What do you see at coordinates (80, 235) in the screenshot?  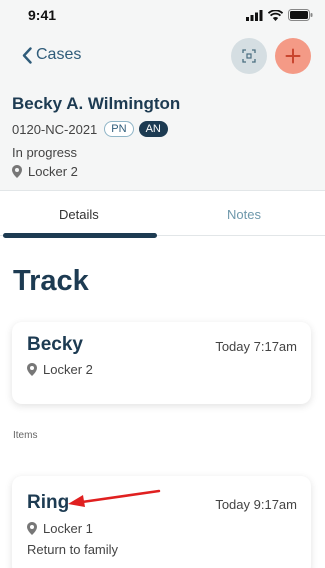 I see `tab-active-indicator` at bounding box center [80, 235].